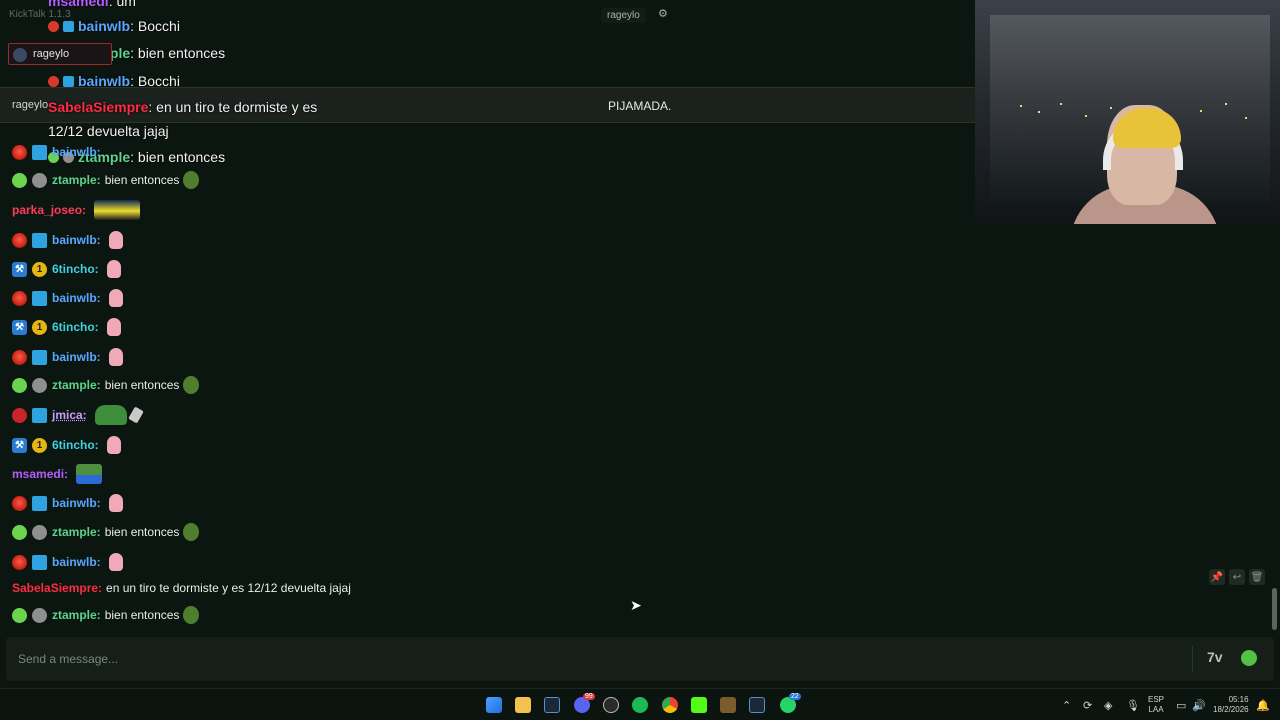 This screenshot has height=720, width=1280. I want to click on language-indicator: ESP LAA, so click(1156, 705).